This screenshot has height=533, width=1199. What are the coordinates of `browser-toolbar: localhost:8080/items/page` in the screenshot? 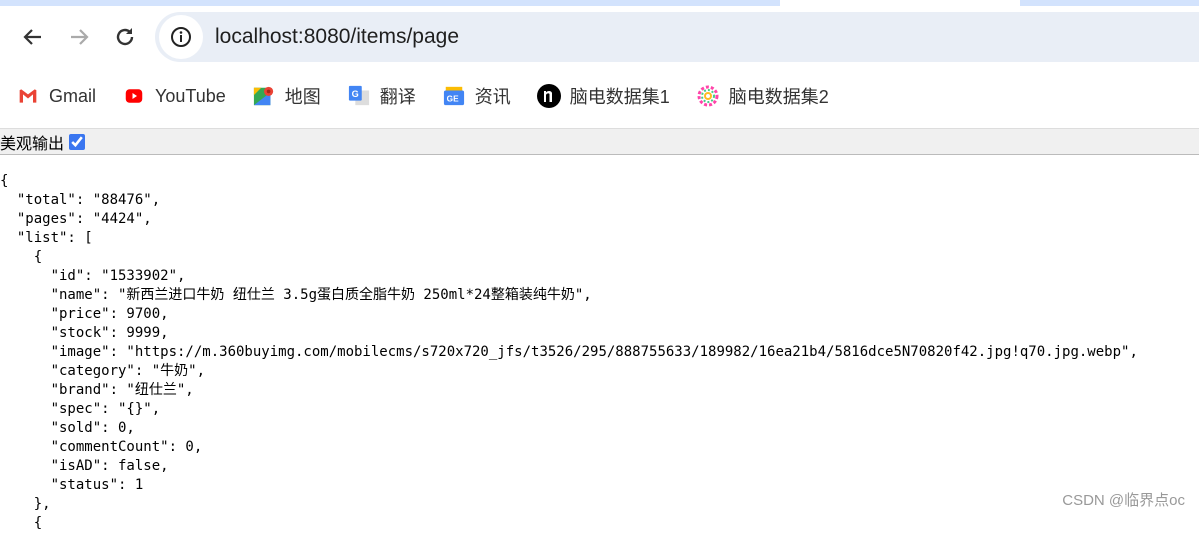 It's located at (599, 37).